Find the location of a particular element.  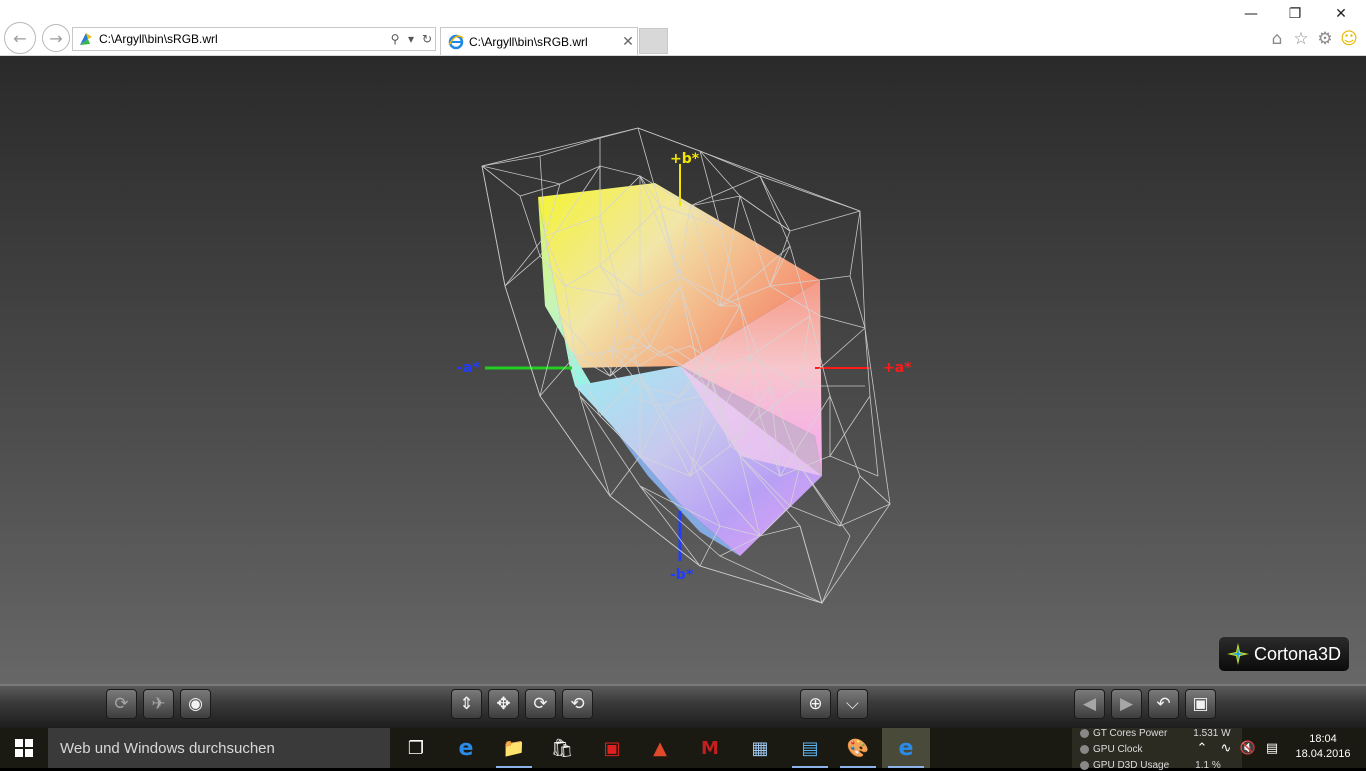

smiley-icon: ☺ is located at coordinates (1349, 39).